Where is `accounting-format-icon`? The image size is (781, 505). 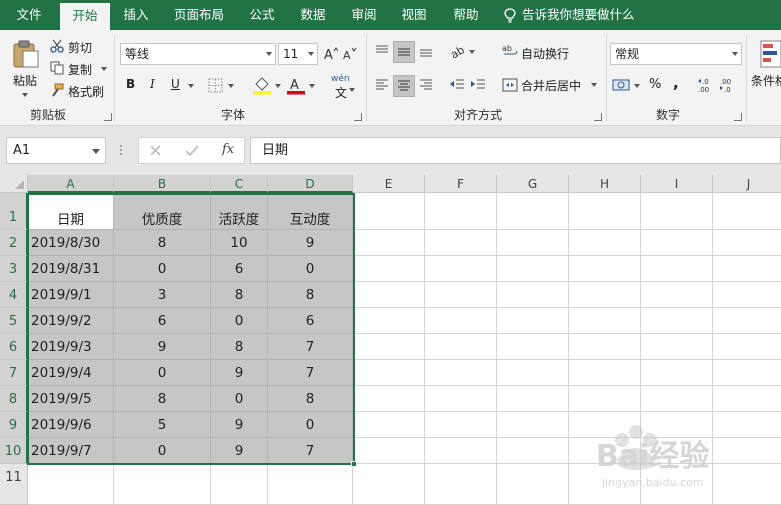
accounting-format-icon is located at coordinates (622, 85).